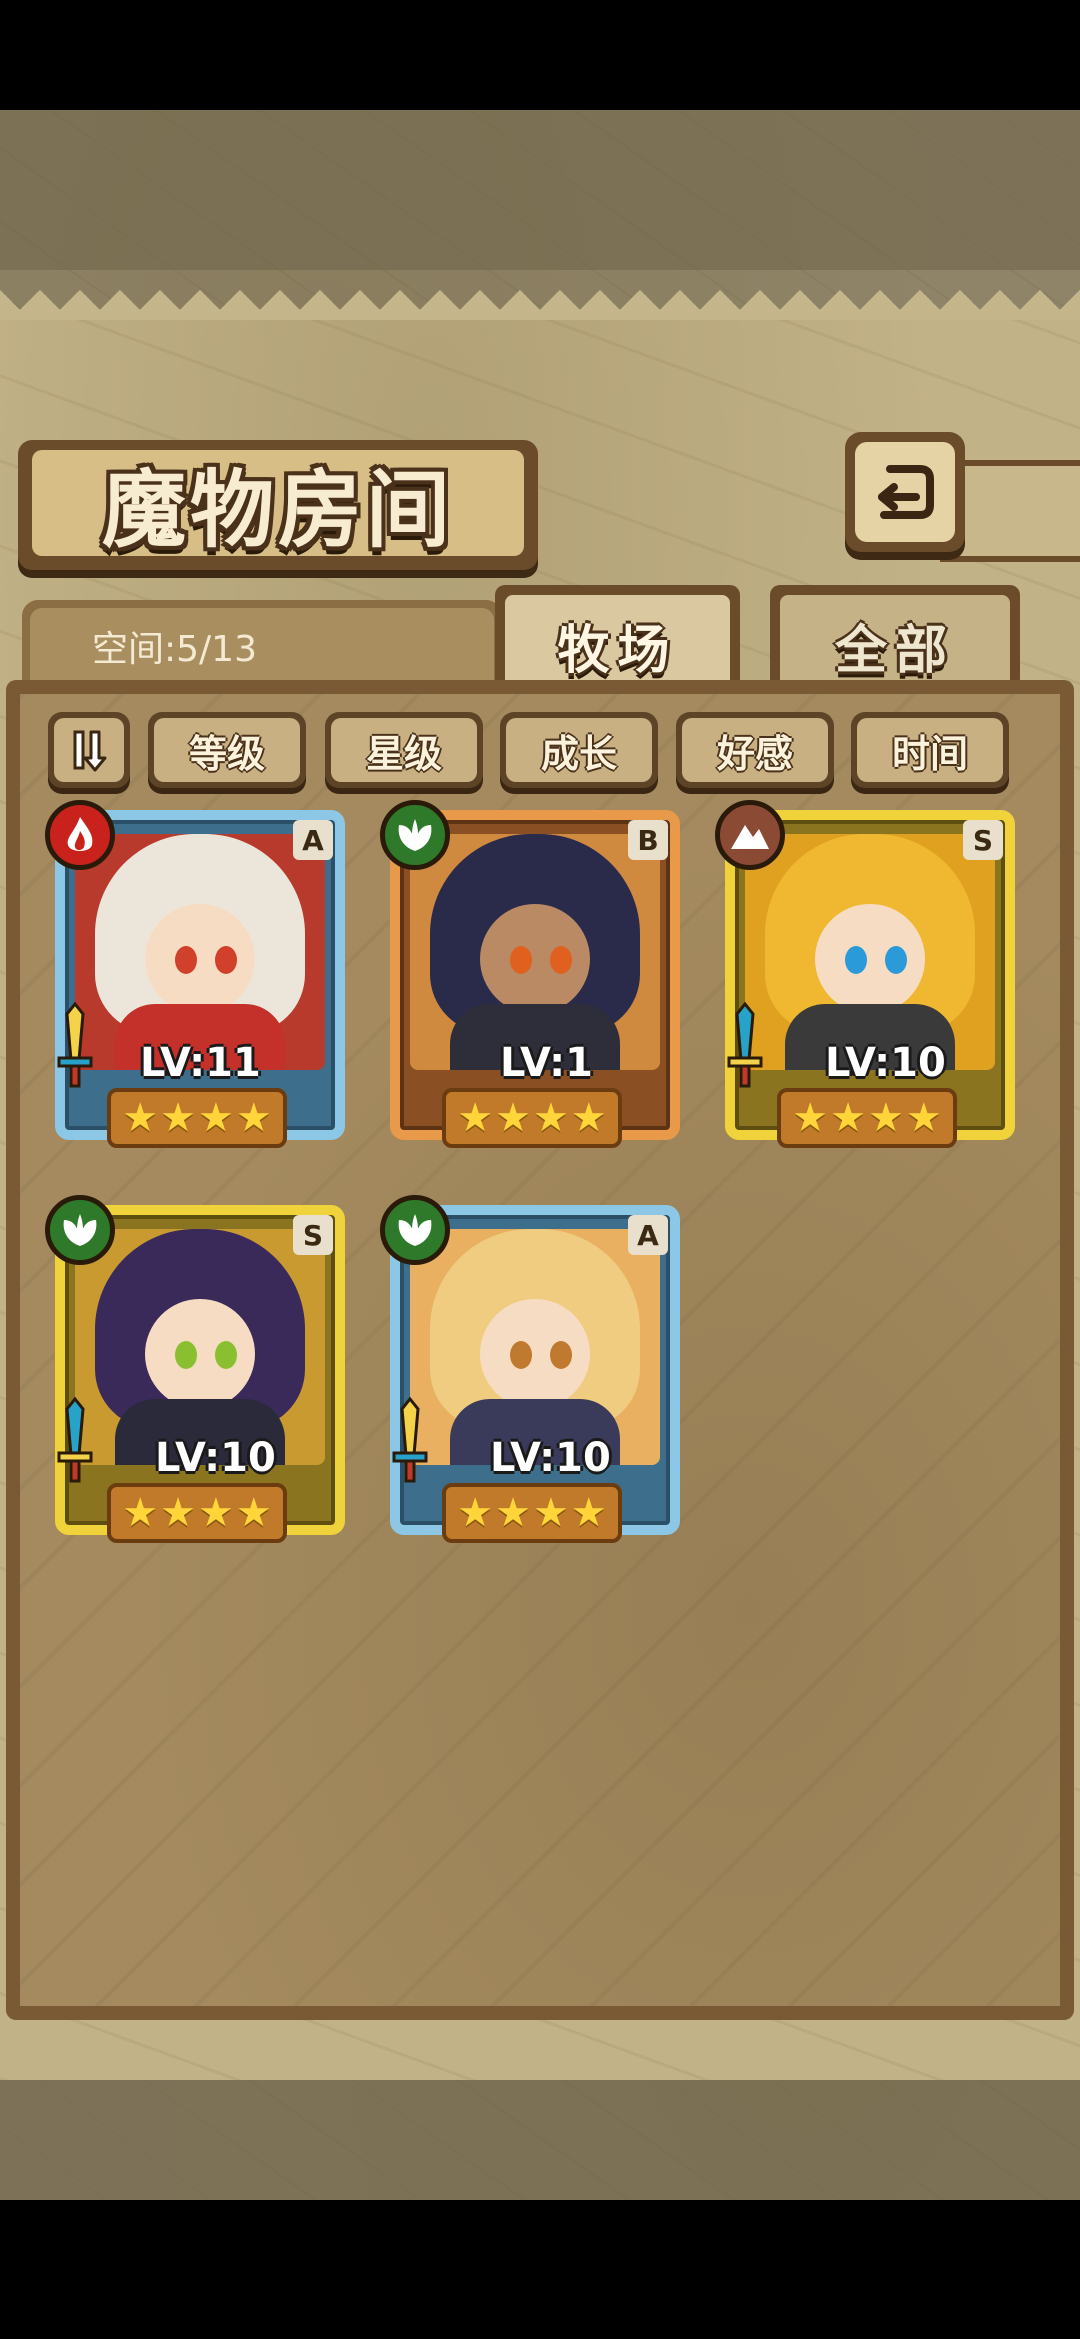  Describe the element at coordinates (894, 650) in the screenshot. I see `tab-all-label: 全部` at that location.